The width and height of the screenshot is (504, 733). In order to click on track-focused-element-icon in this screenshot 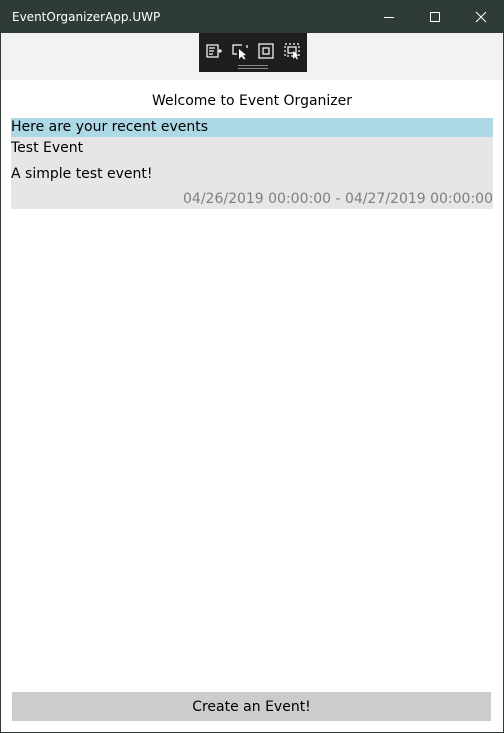, I will do `click(292, 51)`.